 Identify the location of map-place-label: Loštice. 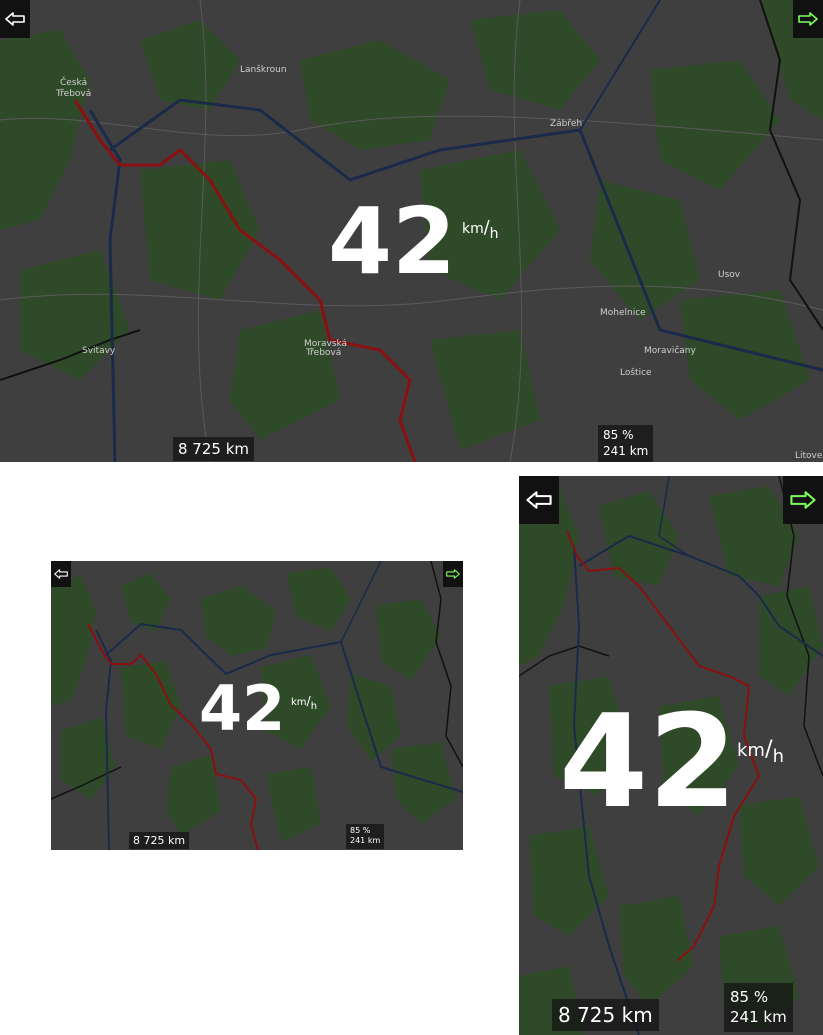
(636, 372).